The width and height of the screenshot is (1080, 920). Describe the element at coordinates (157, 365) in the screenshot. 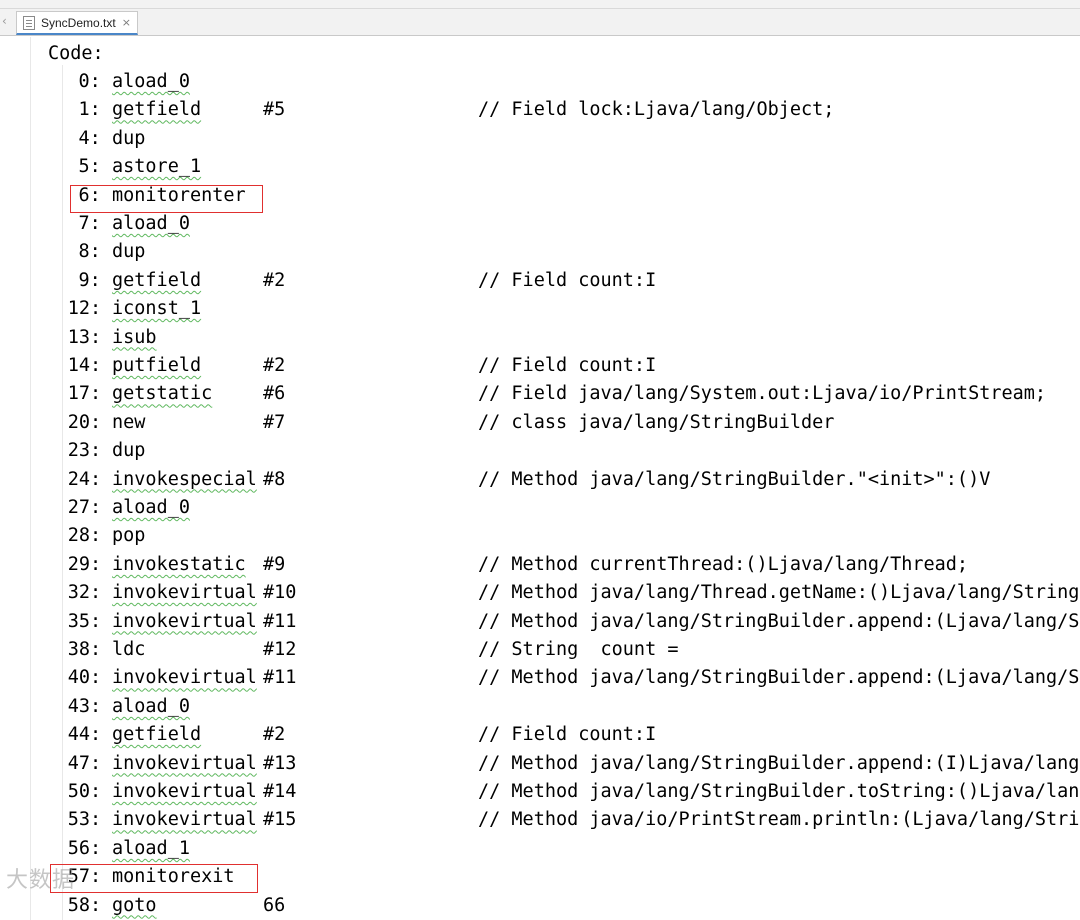

I see `instruction-opcode: putfield` at that location.